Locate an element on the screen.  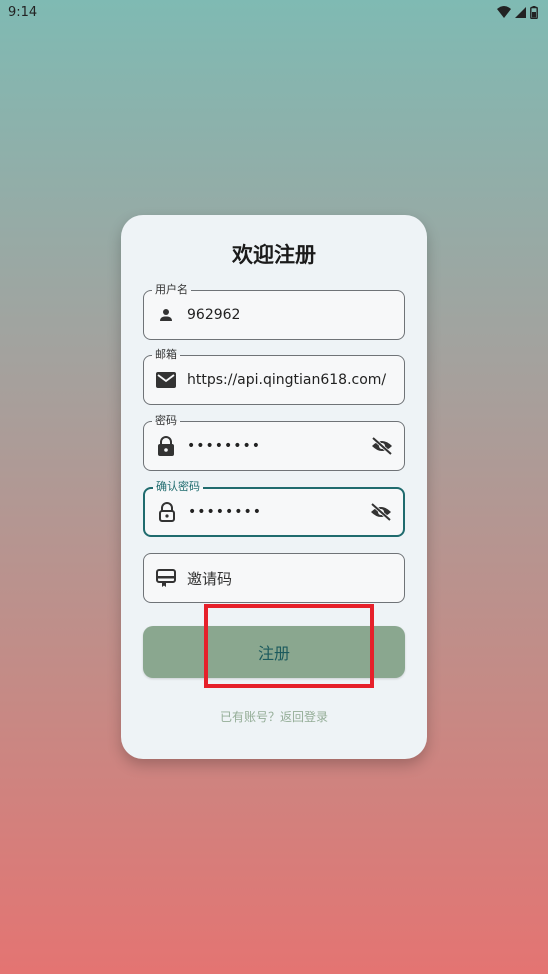
invite-code-field: 邀请码 is located at coordinates (274, 578).